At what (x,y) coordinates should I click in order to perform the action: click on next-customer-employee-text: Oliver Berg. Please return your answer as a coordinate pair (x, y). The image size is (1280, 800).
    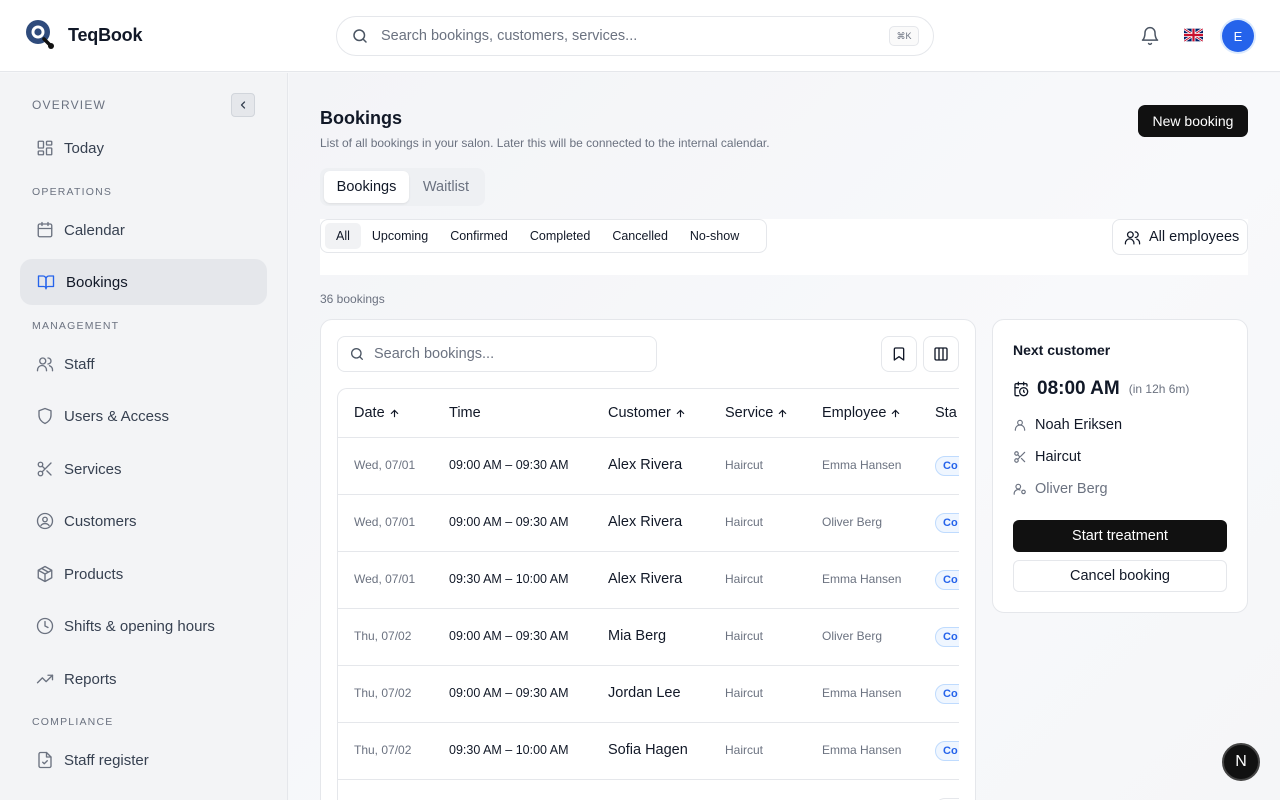
    Looking at the image, I should click on (1071, 489).